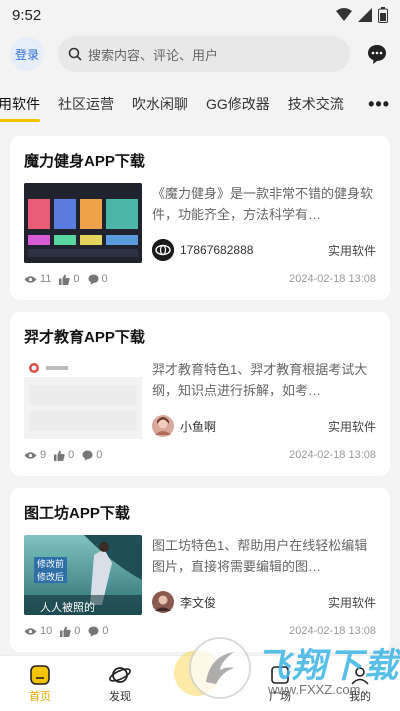  I want to click on message-button, so click(377, 54).